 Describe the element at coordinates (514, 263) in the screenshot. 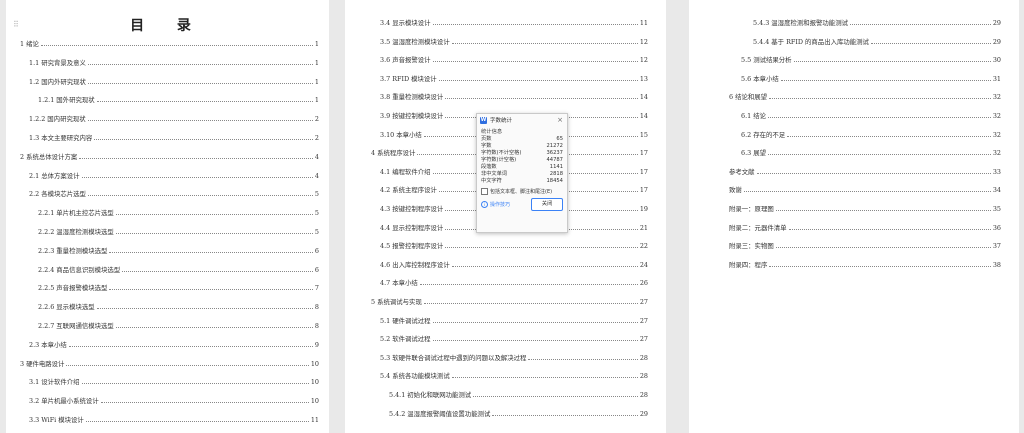

I see `toc-entry: 4.6 出入库控制程序设计 24` at that location.